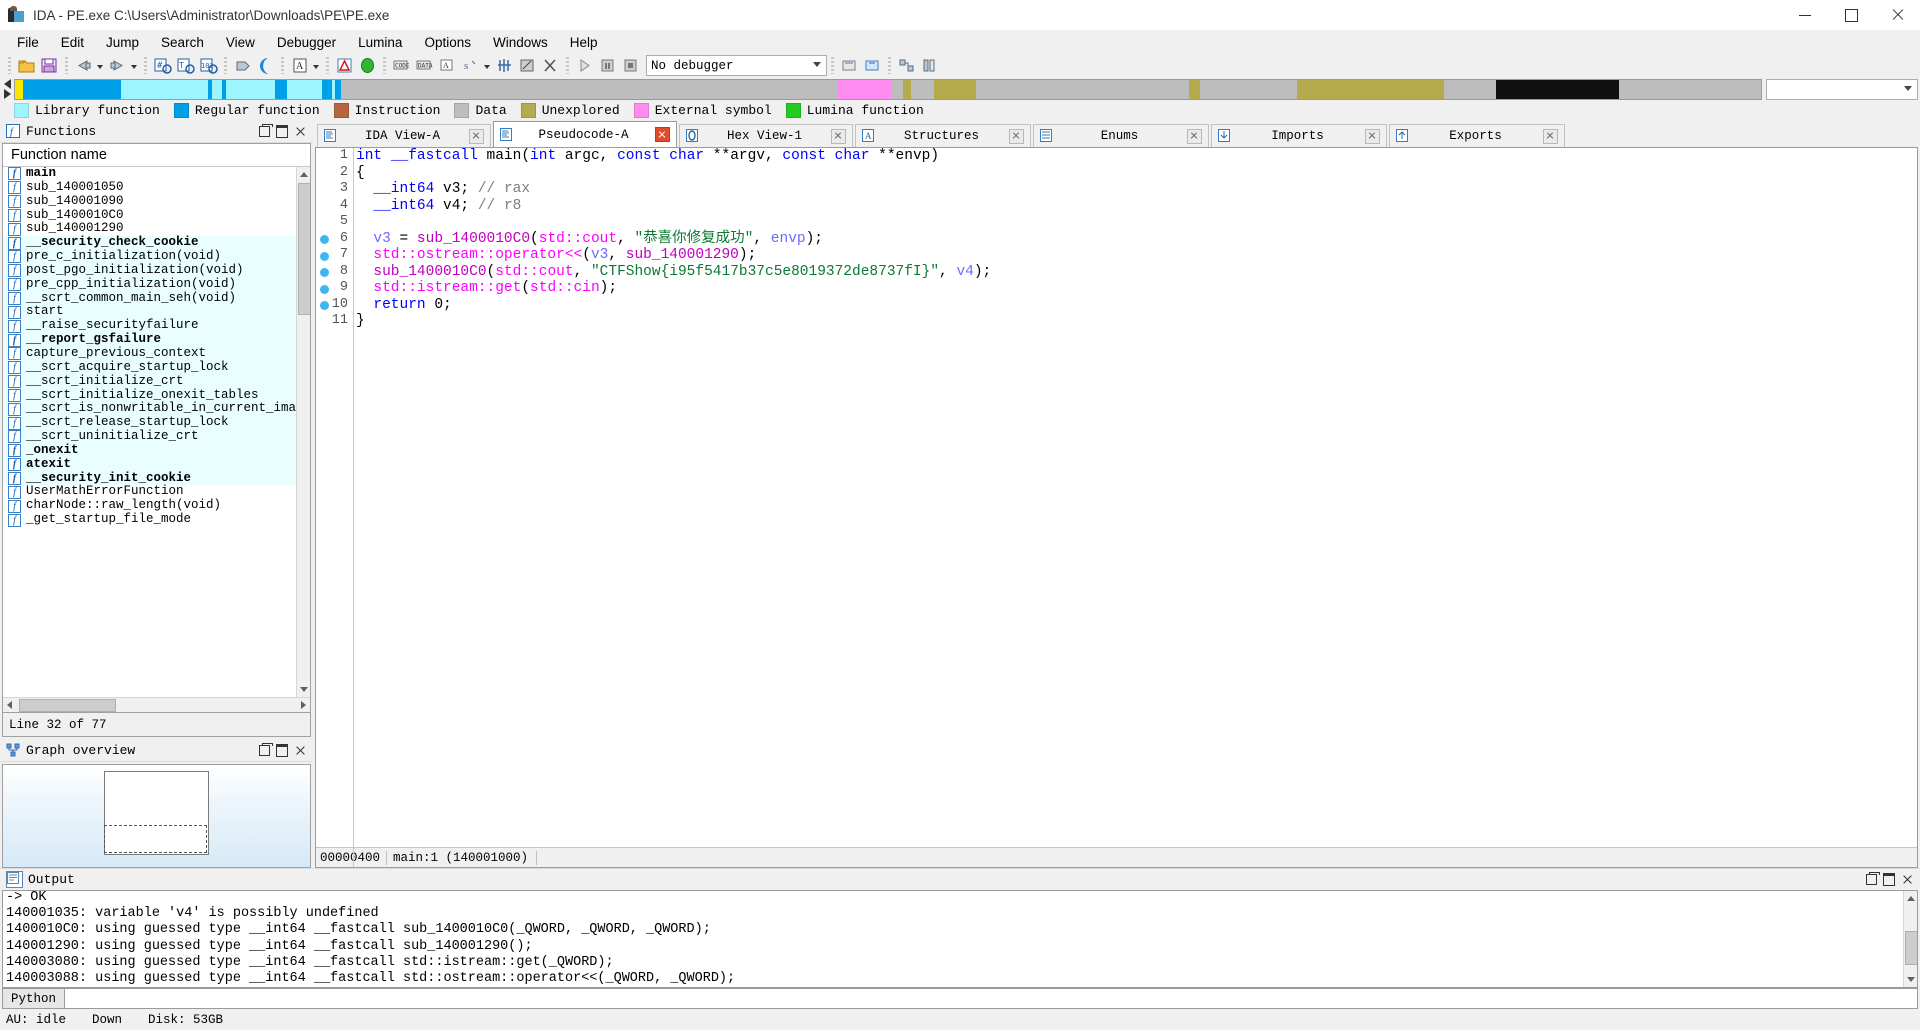  Describe the element at coordinates (149, 436) in the screenshot. I see `function-list-item: f __scrt_uninitialize_crt` at that location.